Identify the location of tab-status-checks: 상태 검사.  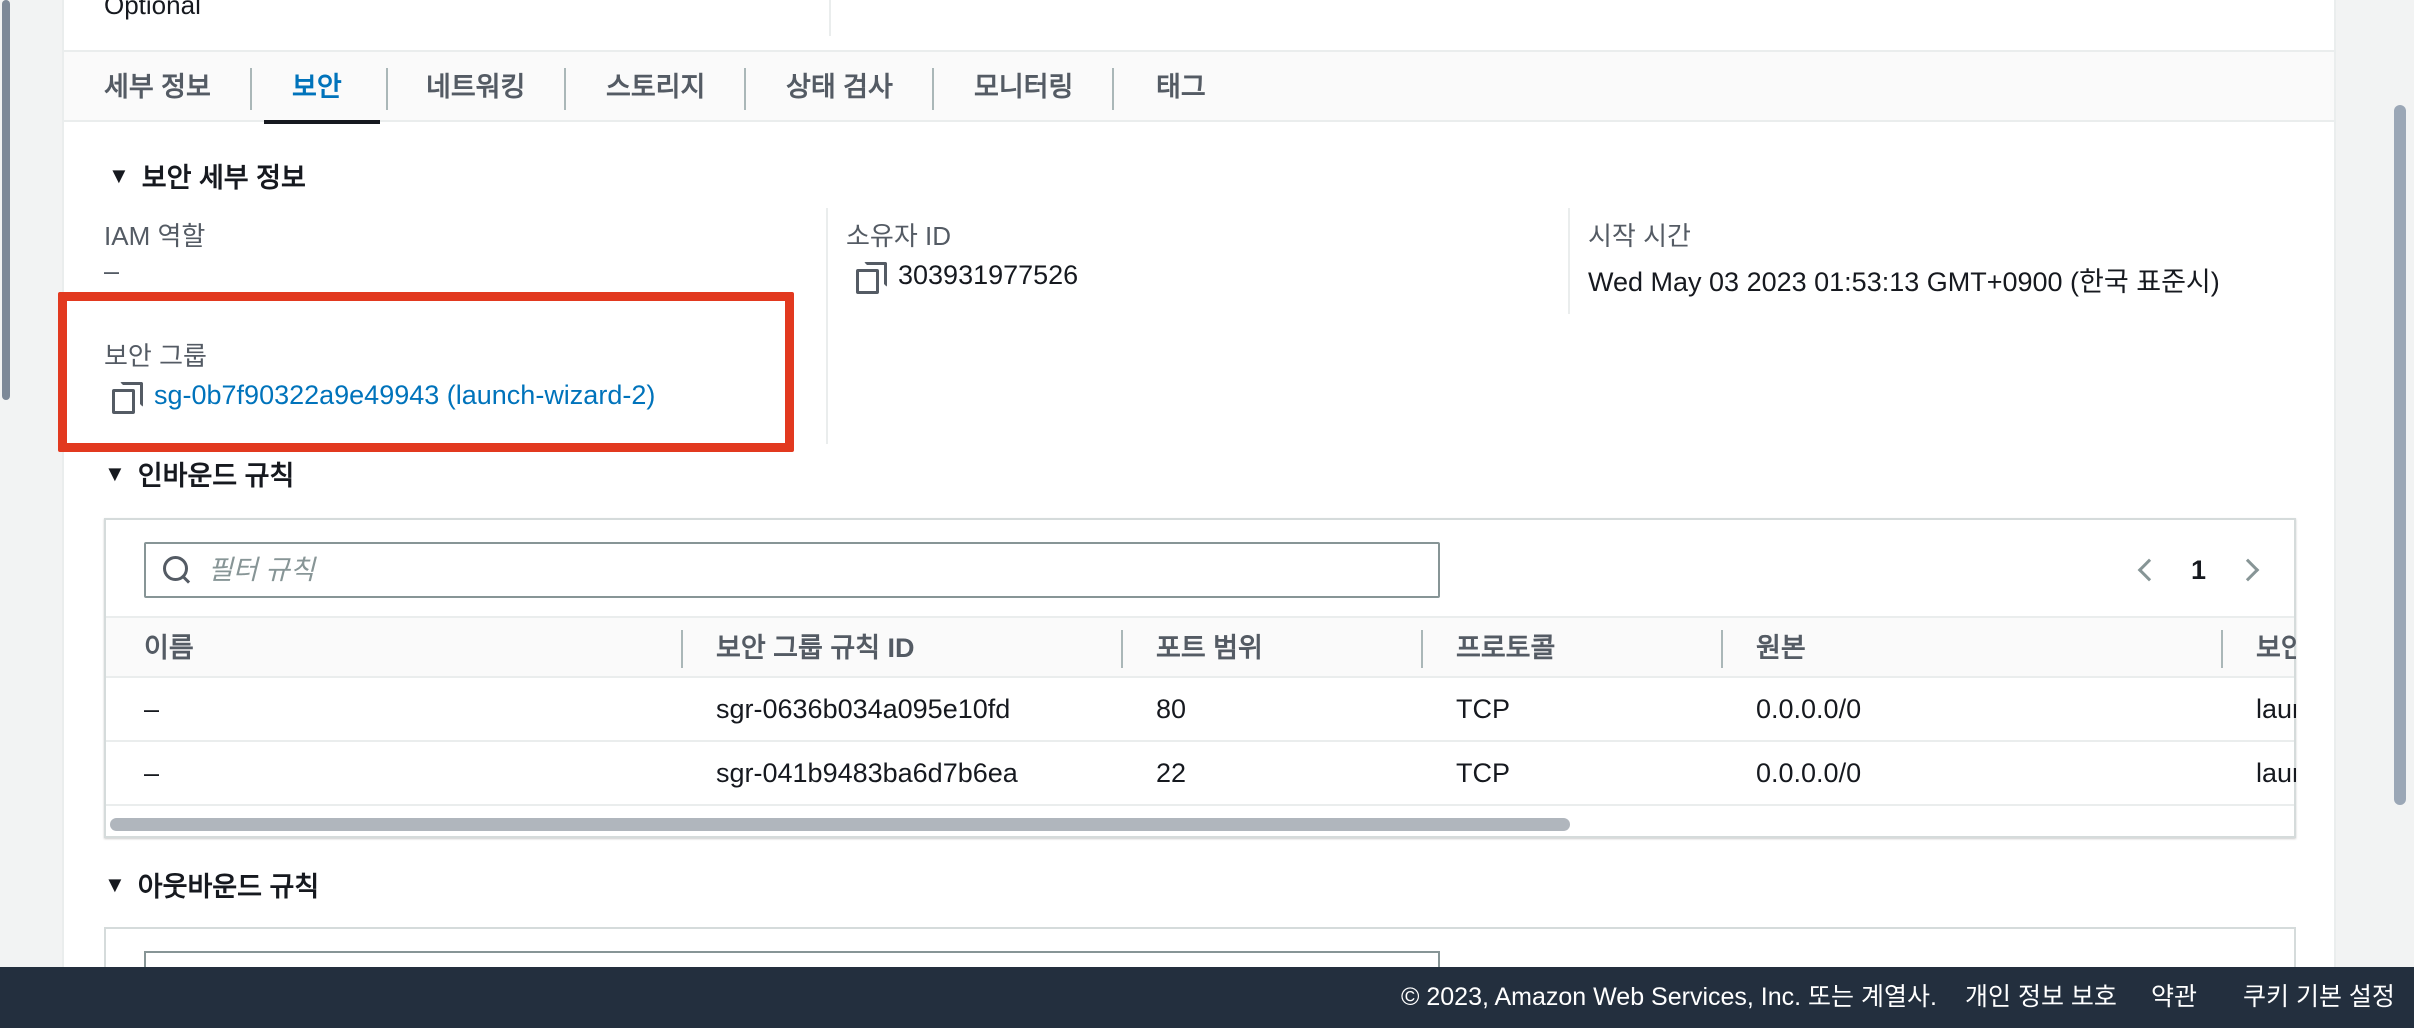
(839, 87).